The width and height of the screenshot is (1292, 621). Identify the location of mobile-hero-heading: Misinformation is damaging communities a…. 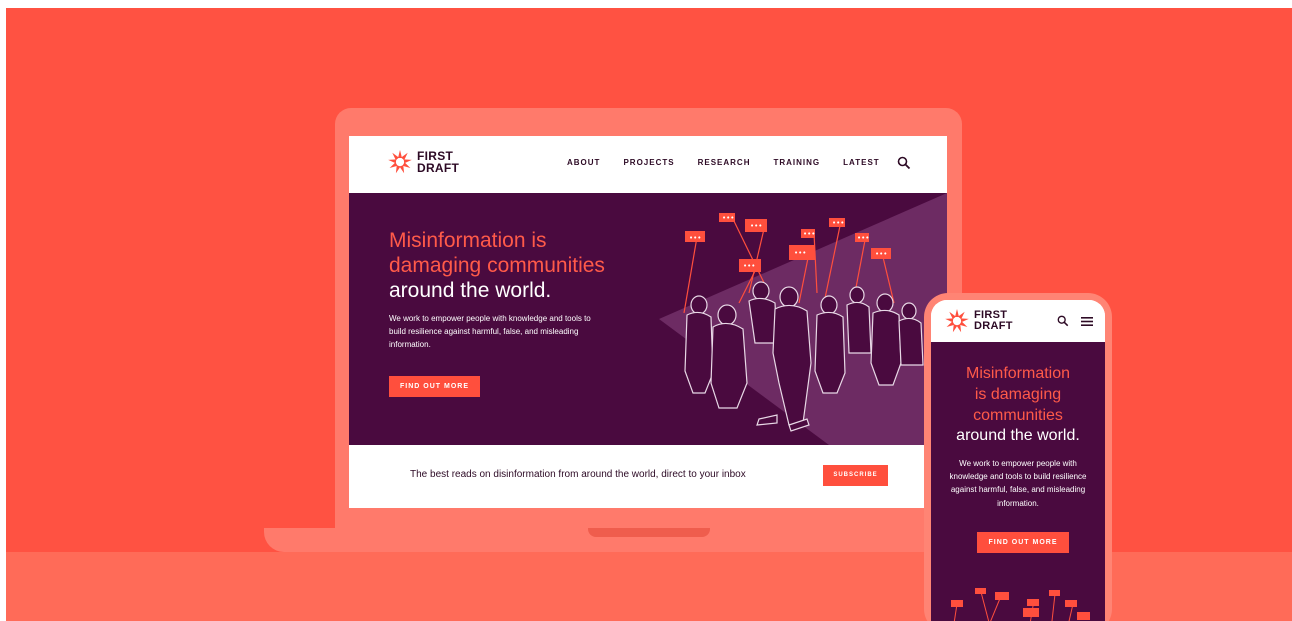
(1018, 405).